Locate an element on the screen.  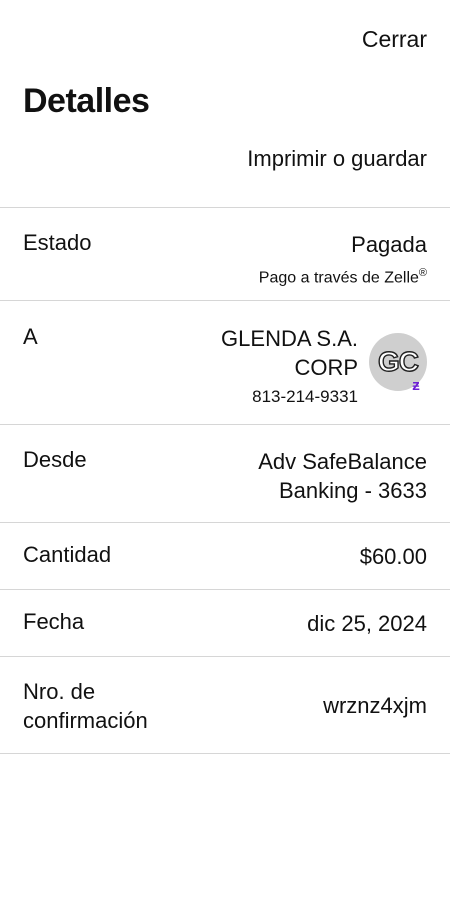
recipient-label: A is located at coordinates (30, 336).